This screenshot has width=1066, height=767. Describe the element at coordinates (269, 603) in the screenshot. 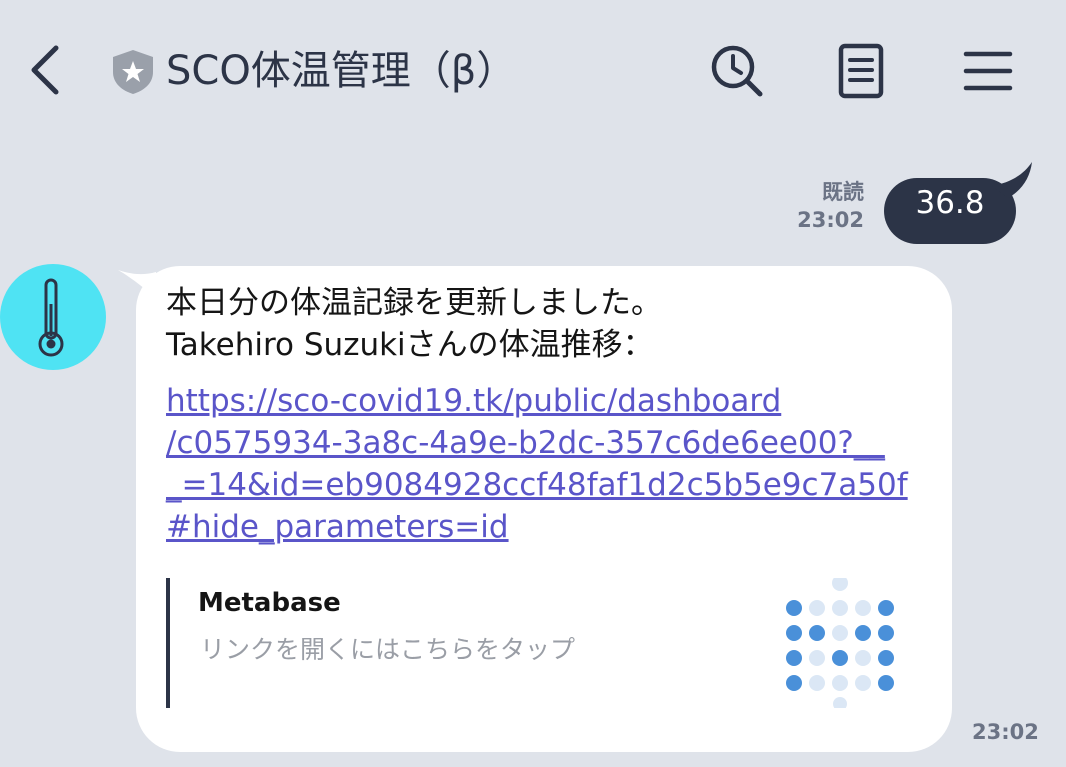

I see `preview-title: Metabase` at that location.